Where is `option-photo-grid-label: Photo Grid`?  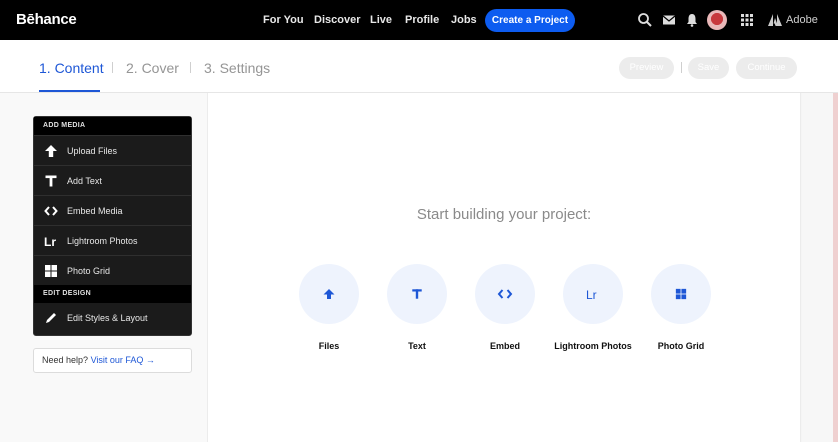
option-photo-grid-label: Photo Grid is located at coordinates (681, 346).